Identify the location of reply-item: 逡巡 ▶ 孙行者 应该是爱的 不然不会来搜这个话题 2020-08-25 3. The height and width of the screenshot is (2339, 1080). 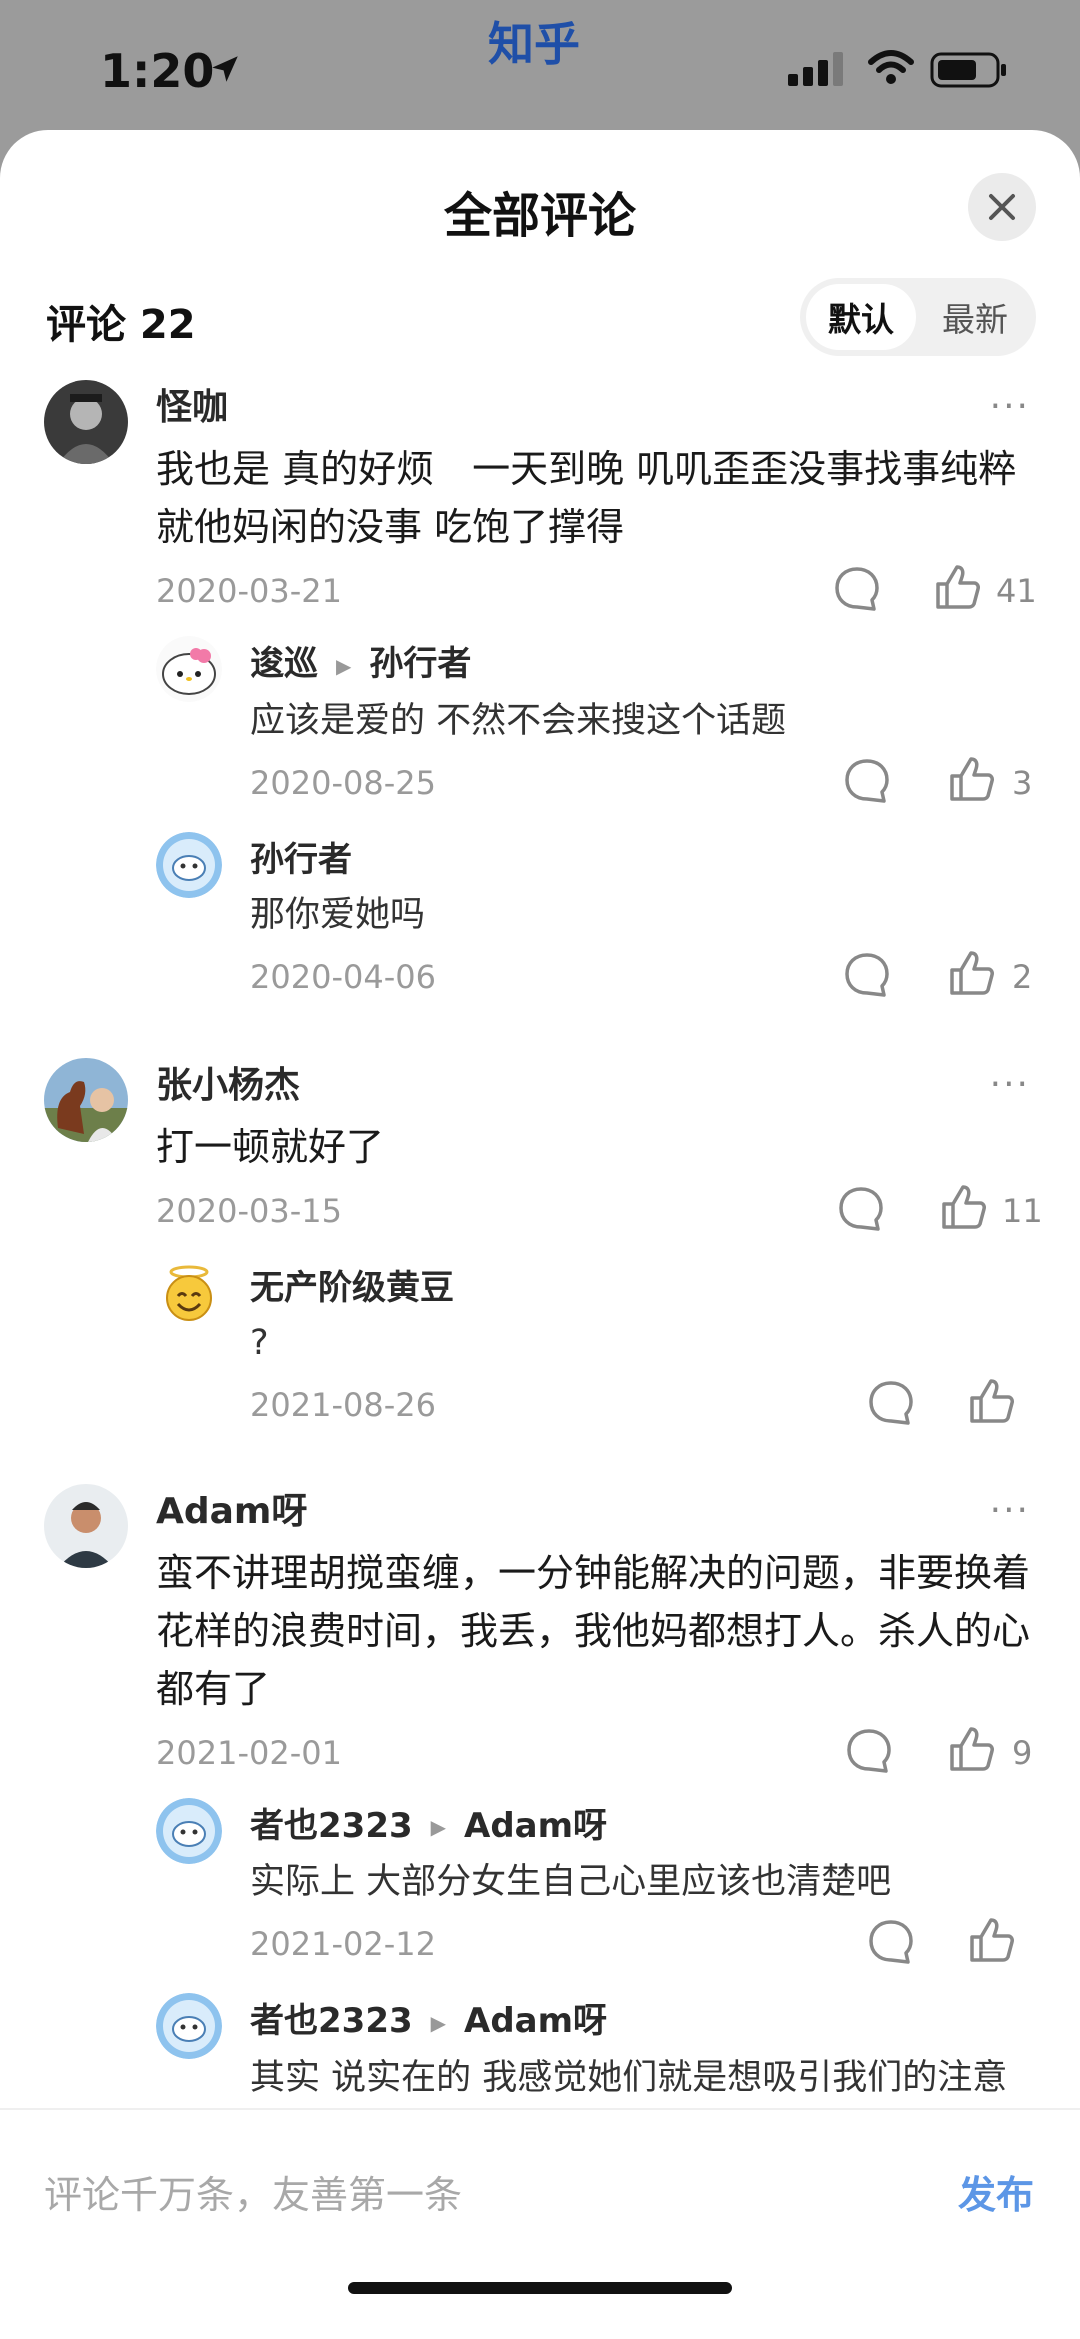
(540, 727).